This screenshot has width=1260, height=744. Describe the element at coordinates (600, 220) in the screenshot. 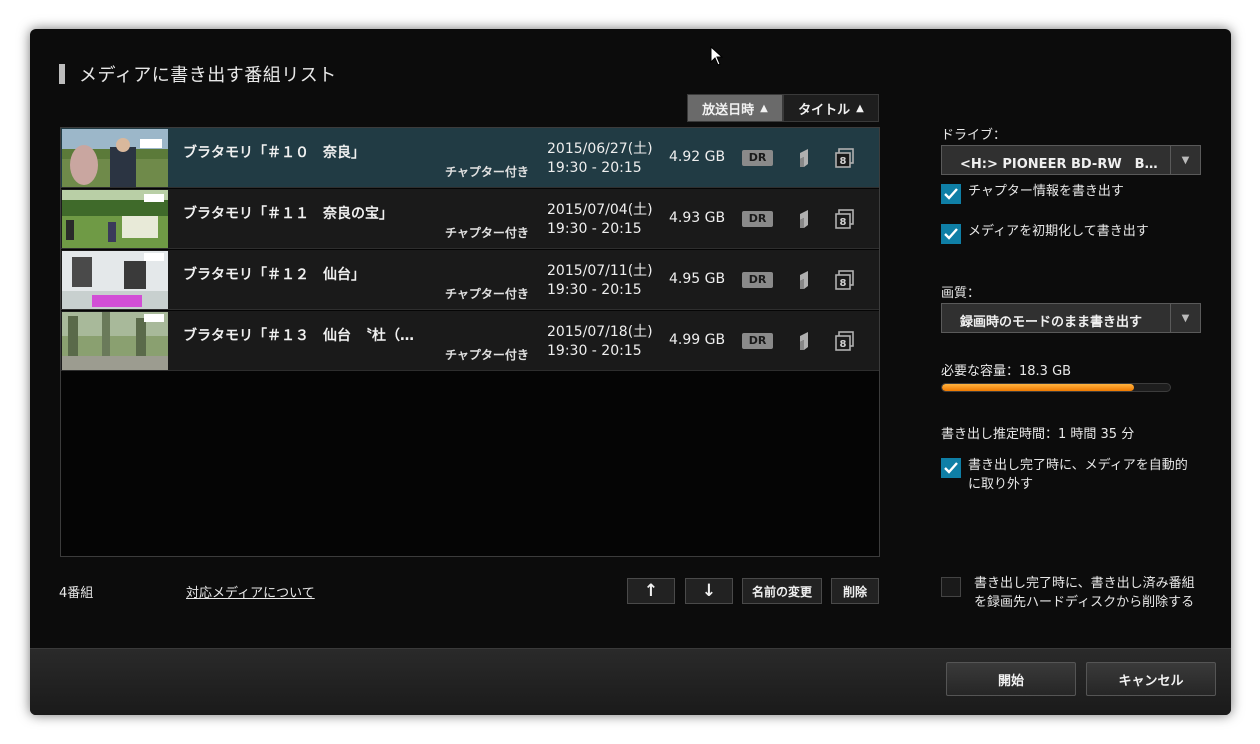

I see `program-datetime: 2015/07/04(土) 19:30 - 20:15` at that location.